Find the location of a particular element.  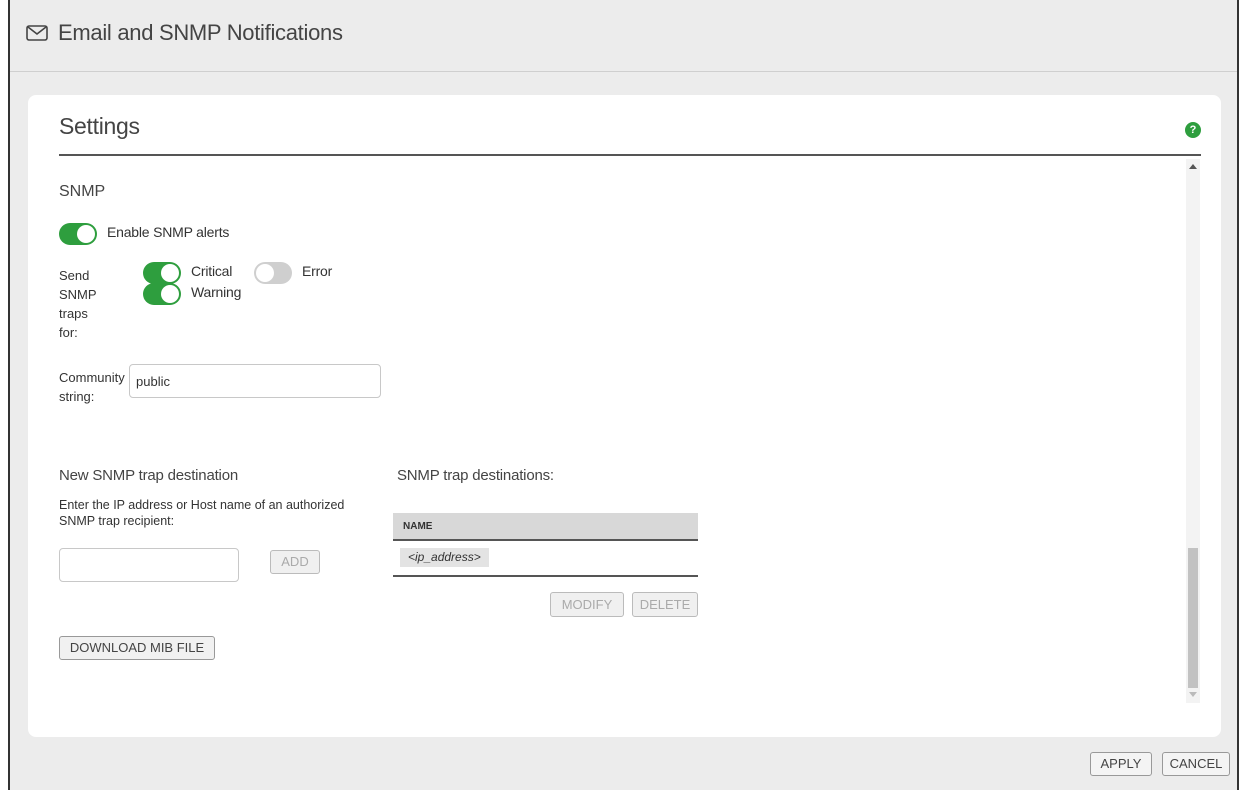

destinations-heading: SNMP trap destinations: is located at coordinates (475, 475).